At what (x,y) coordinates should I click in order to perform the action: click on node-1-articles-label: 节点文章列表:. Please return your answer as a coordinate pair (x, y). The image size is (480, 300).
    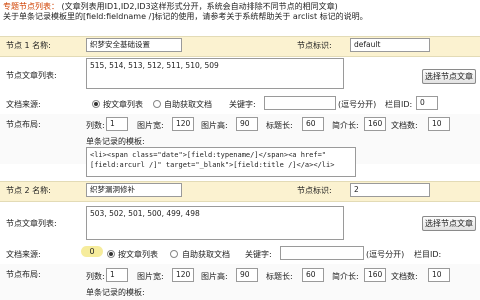
    Looking at the image, I should click on (31, 75).